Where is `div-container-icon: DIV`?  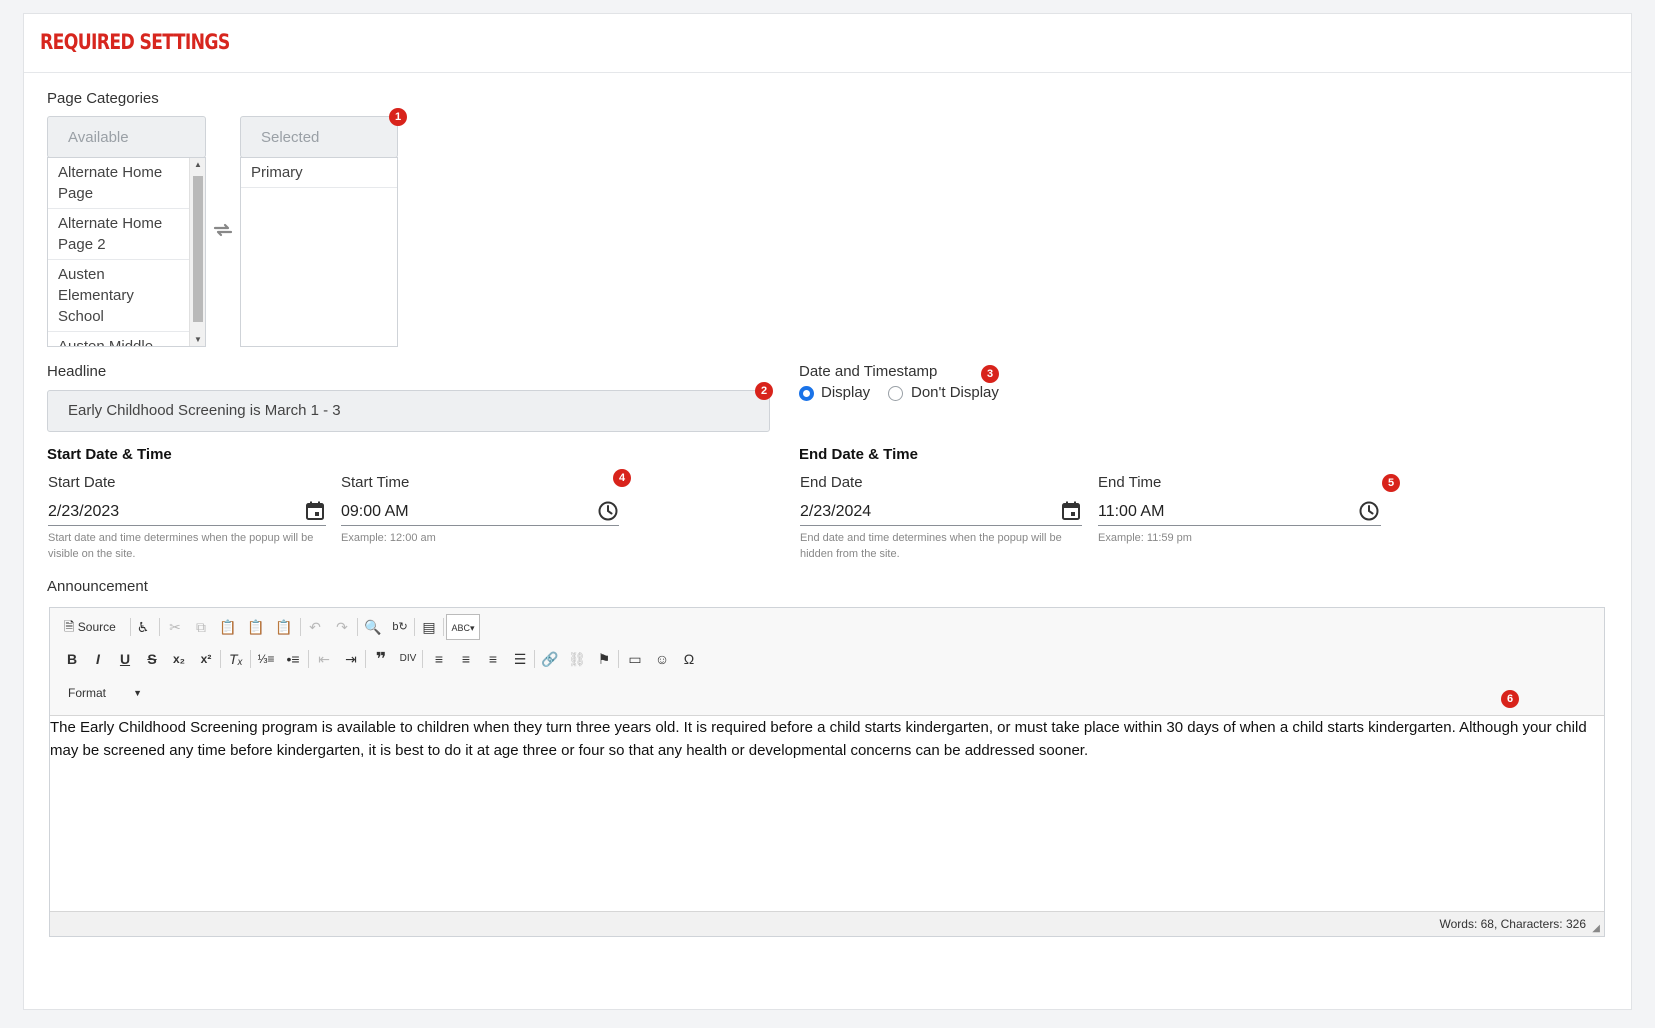 div-container-icon: DIV is located at coordinates (408, 659).